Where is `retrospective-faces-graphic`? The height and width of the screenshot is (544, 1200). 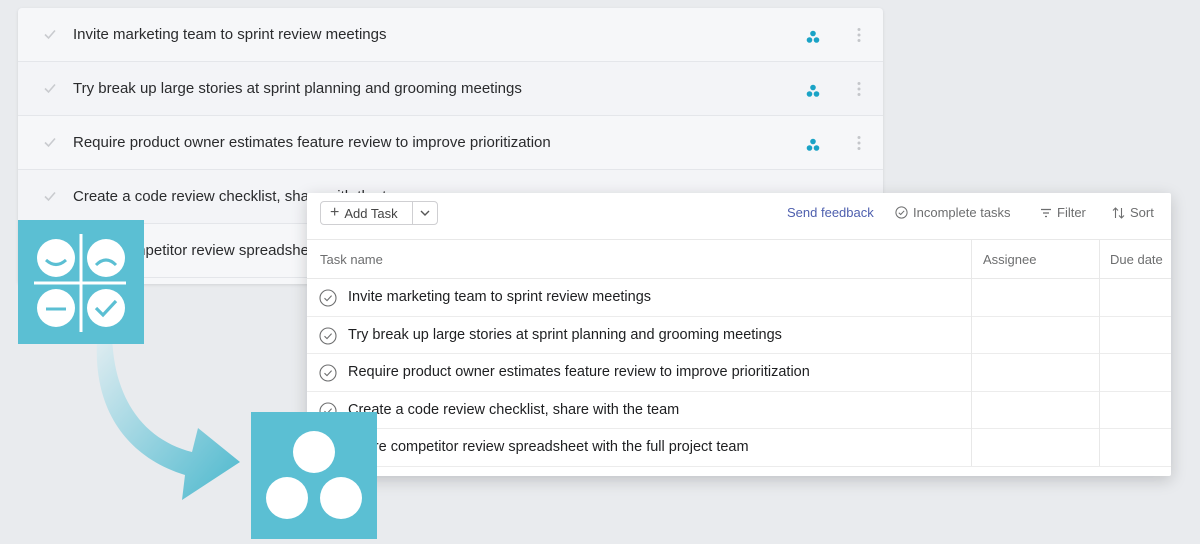
retrospective-faces-graphic is located at coordinates (80, 283).